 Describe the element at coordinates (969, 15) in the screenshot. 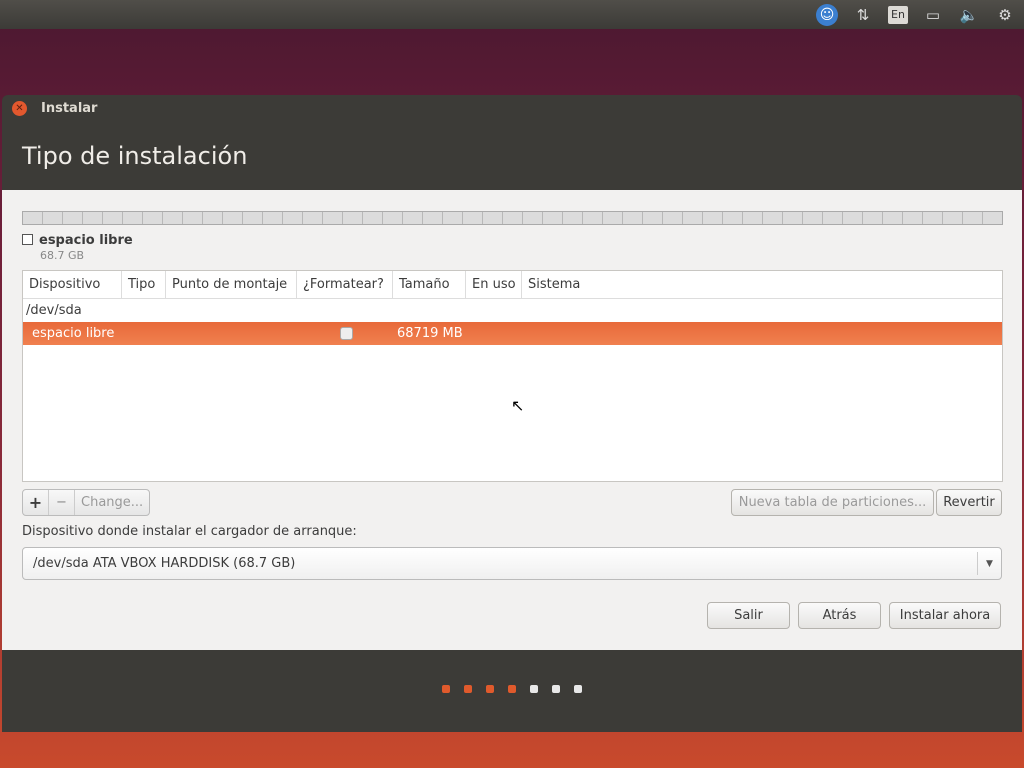

I see `volume-icon: 🔈` at that location.